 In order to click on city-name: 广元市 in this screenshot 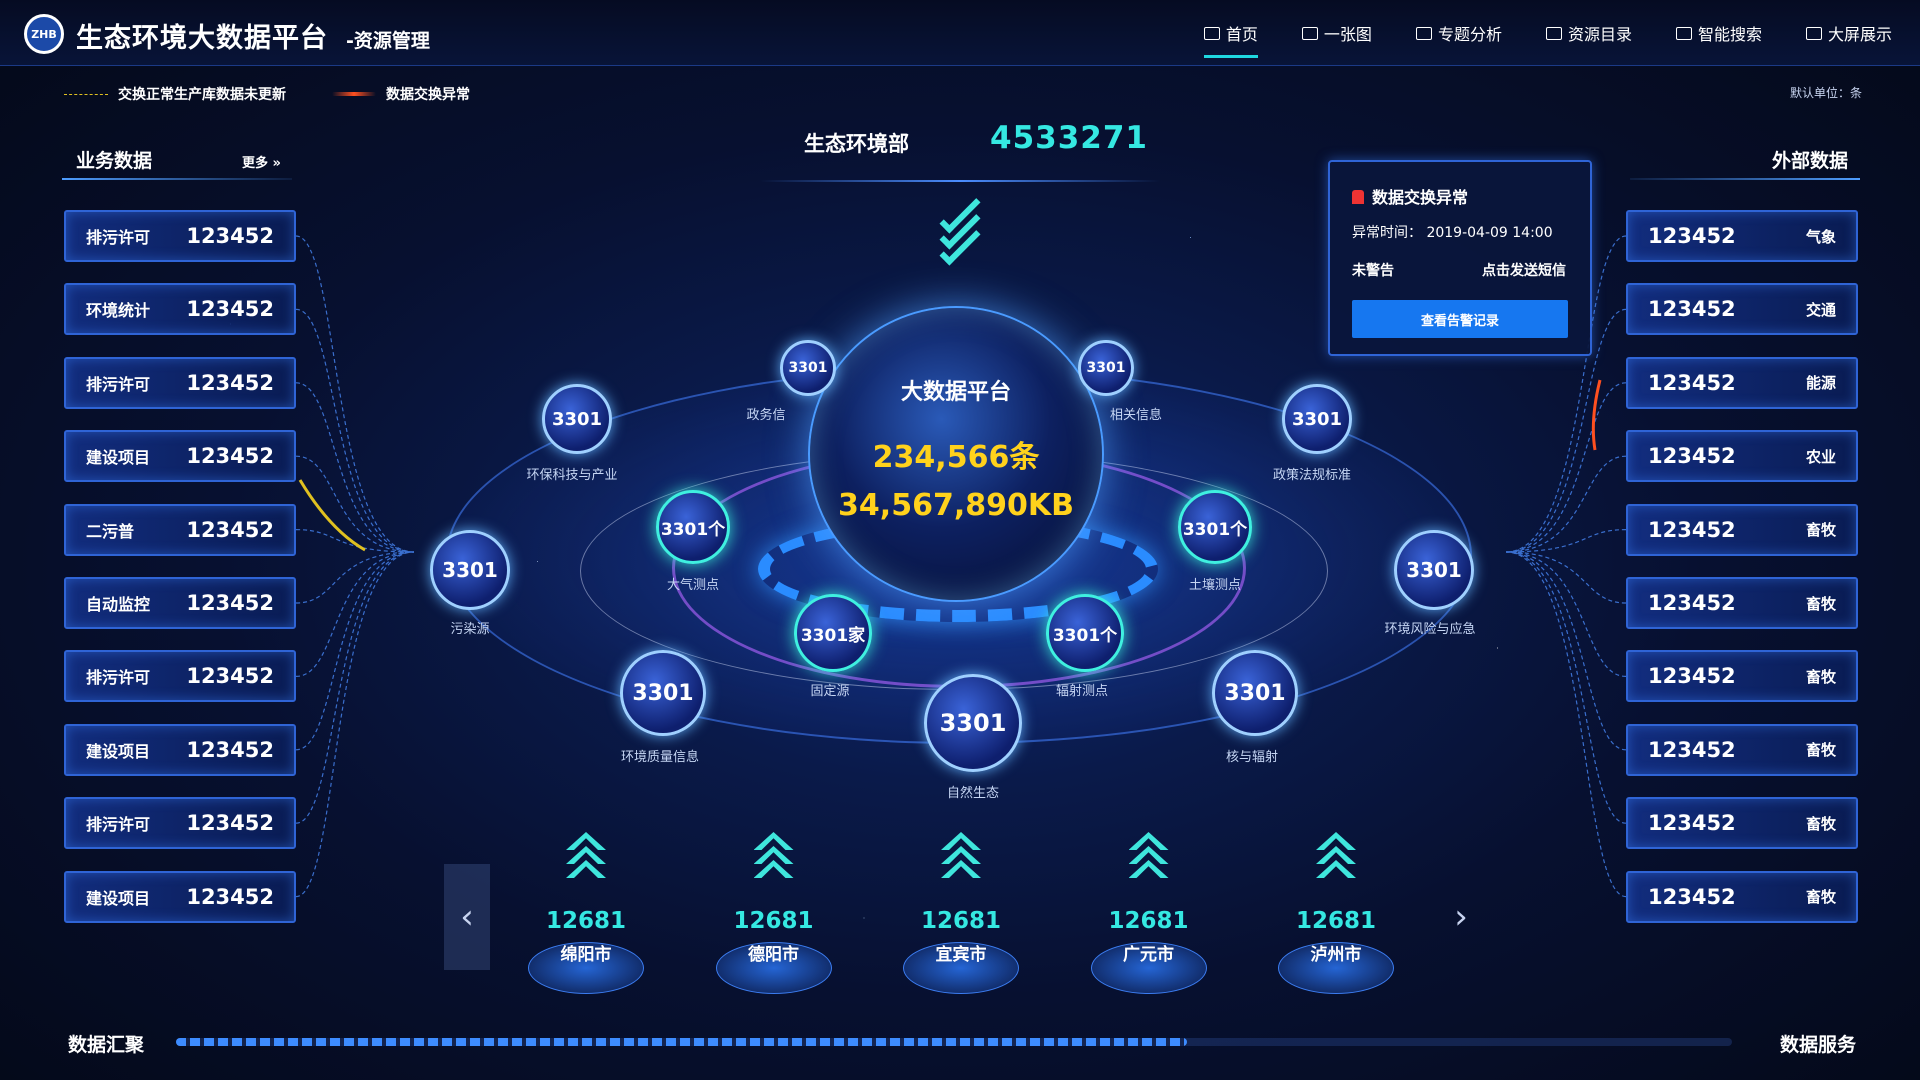, I will do `click(1148, 955)`.